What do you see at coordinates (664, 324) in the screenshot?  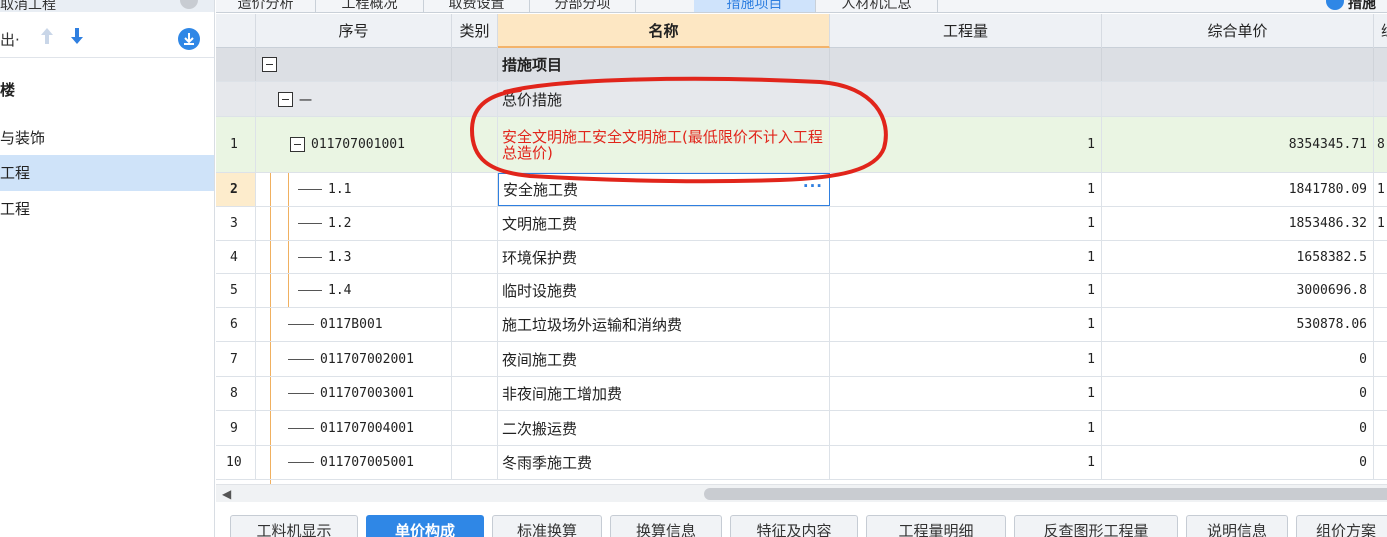 I see `name-cell: 施工垃圾场外运输和消纳费` at bounding box center [664, 324].